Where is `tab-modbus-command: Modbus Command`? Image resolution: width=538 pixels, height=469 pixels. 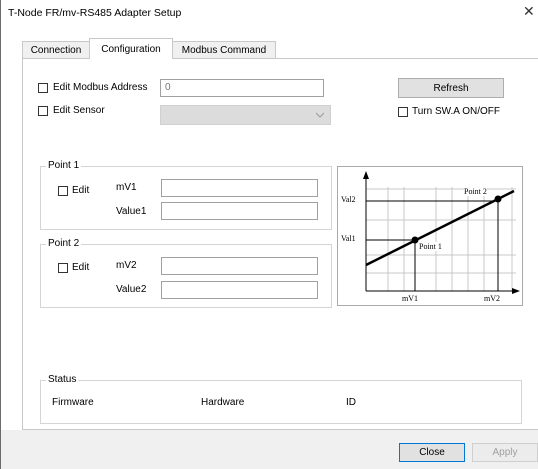
tab-modbus-command: Modbus Command is located at coordinates (224, 49).